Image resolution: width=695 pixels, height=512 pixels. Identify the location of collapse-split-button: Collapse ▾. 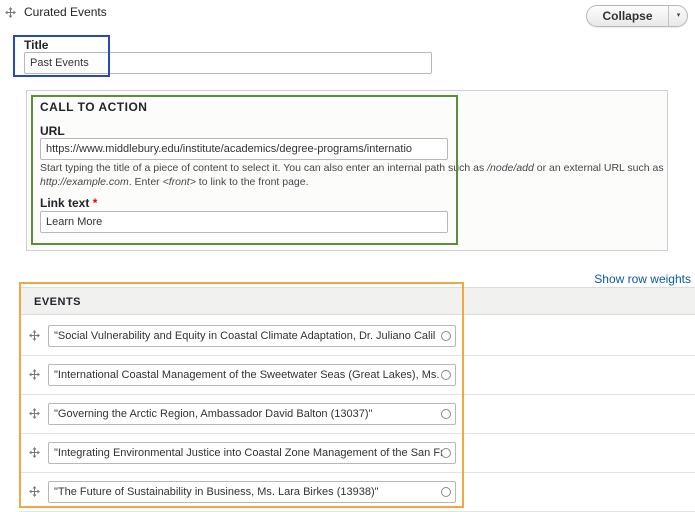
(637, 16).